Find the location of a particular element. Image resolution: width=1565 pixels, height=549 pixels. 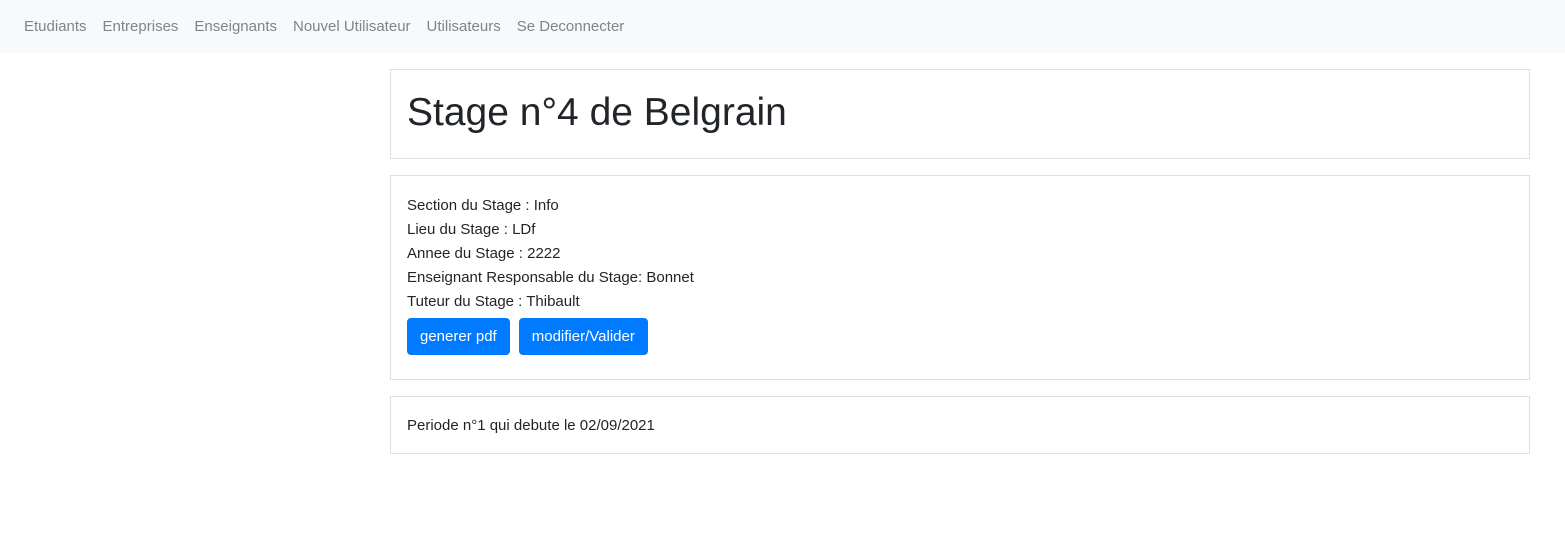

nav-link-entreprises: Entreprises is located at coordinates (141, 27).